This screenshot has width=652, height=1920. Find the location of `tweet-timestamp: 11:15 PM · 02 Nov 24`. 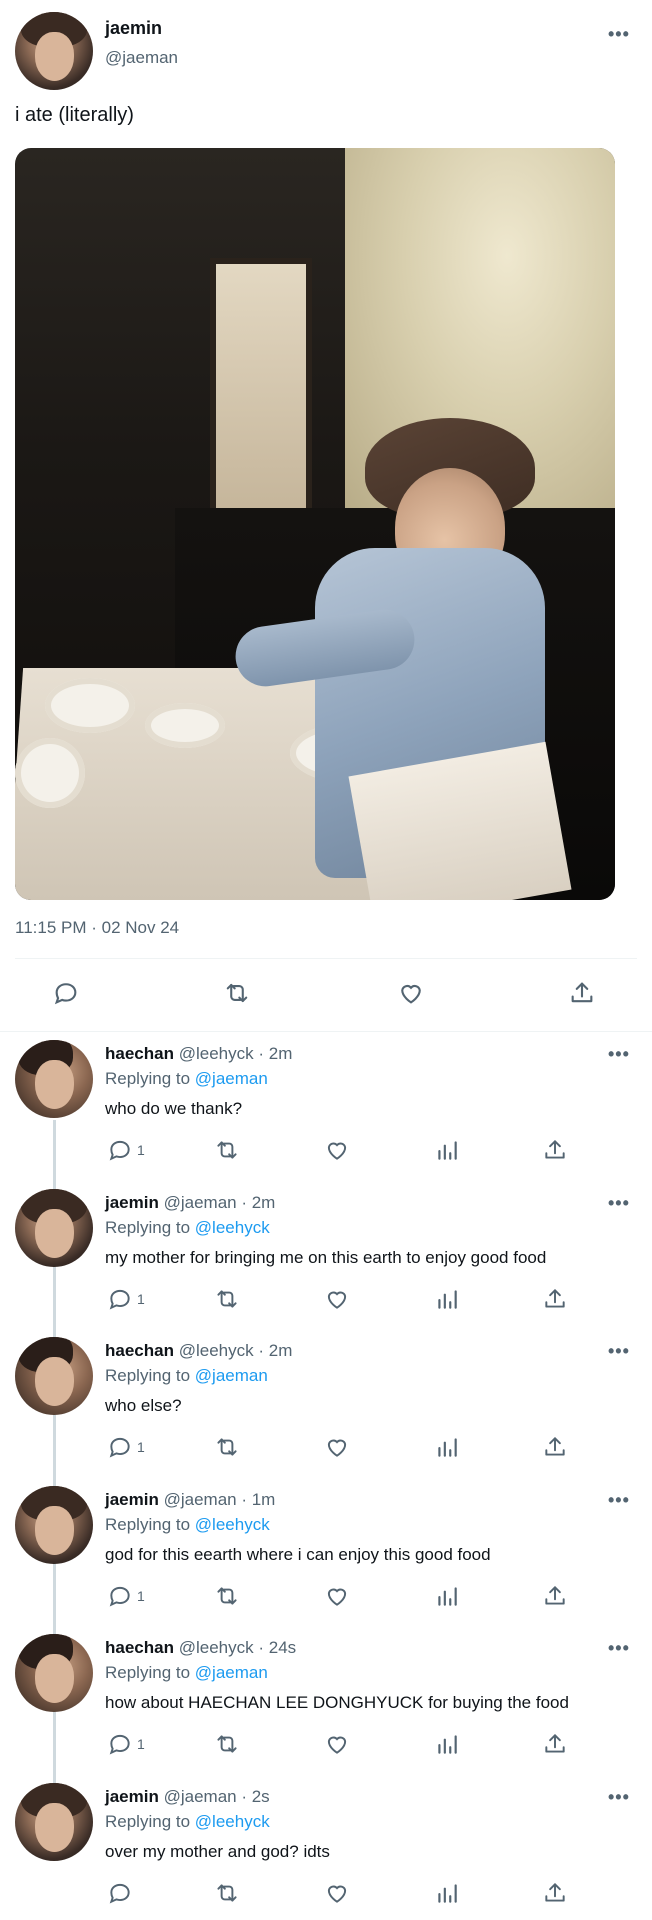

tweet-timestamp: 11:15 PM · 02 Nov 24 is located at coordinates (97, 928).